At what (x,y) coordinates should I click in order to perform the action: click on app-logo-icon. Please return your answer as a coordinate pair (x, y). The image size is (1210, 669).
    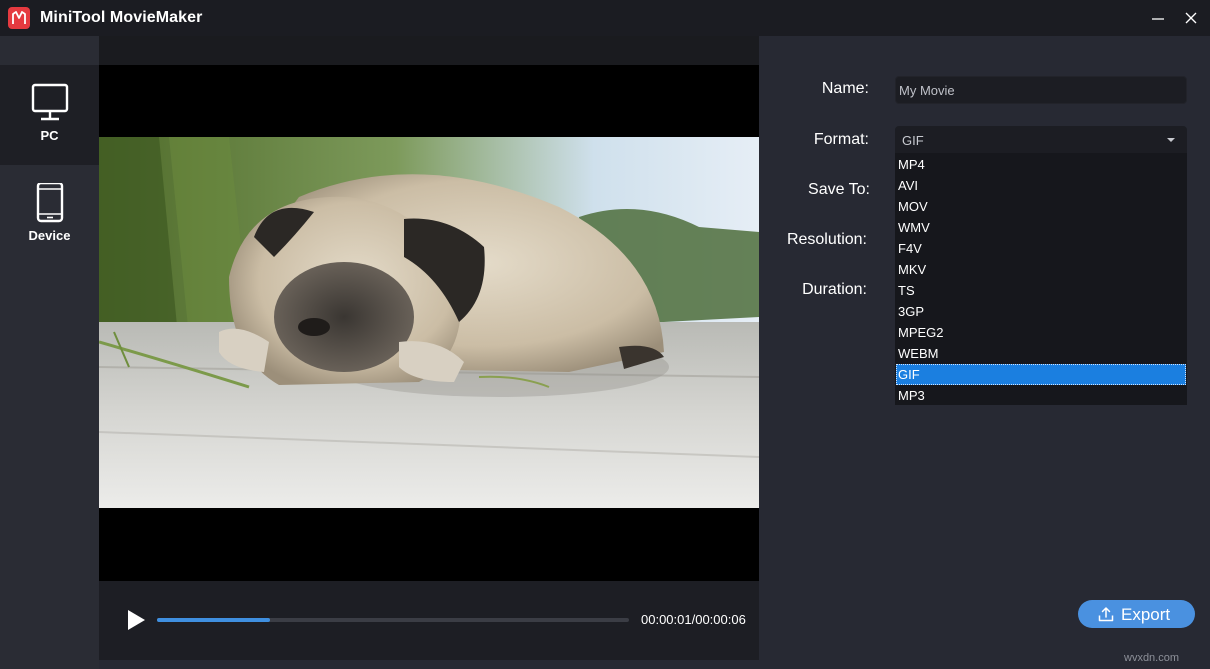
    Looking at the image, I should click on (19, 18).